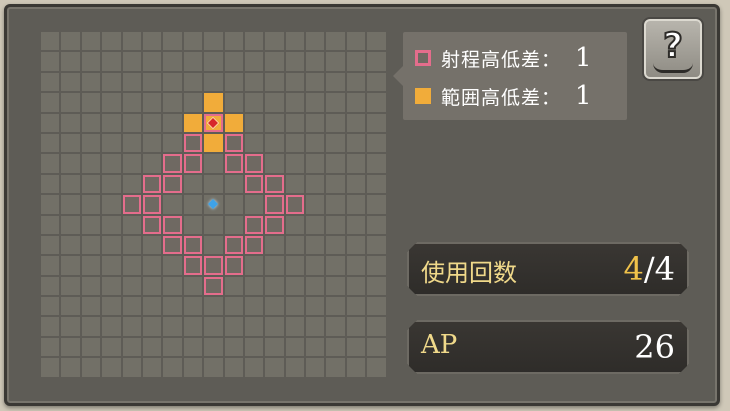 This screenshot has width=730, height=411. Describe the element at coordinates (213, 204) in the screenshot. I see `player-tile` at that location.